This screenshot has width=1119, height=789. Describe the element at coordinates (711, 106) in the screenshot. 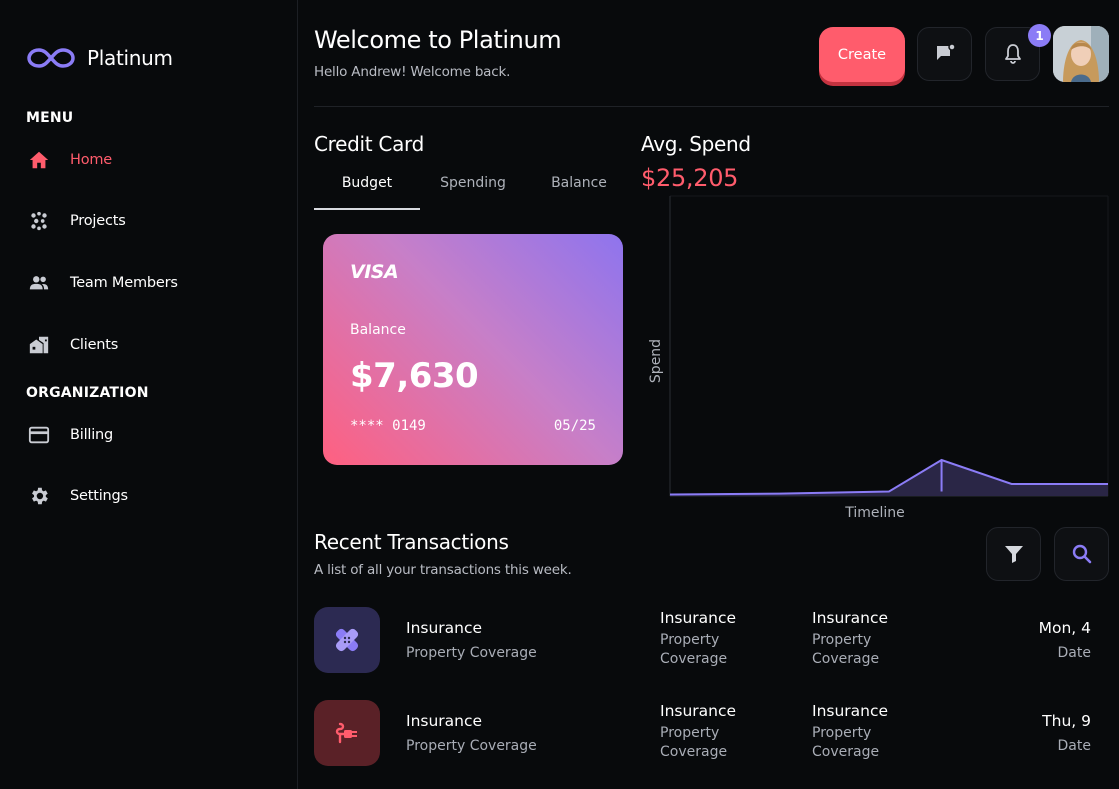

I see `header-divider` at that location.